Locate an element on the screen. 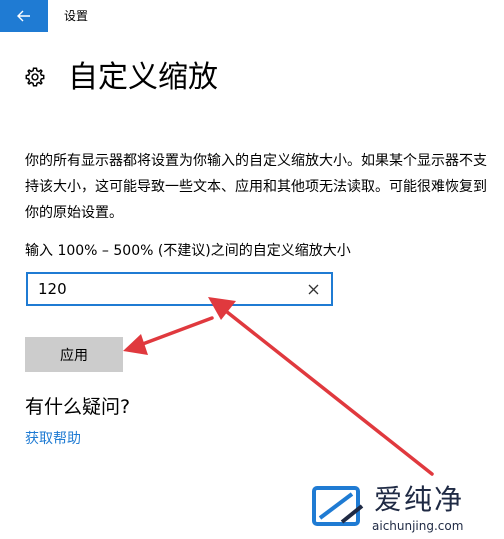 This screenshot has height=539, width=504. apply-button: 应用 is located at coordinates (74, 354).